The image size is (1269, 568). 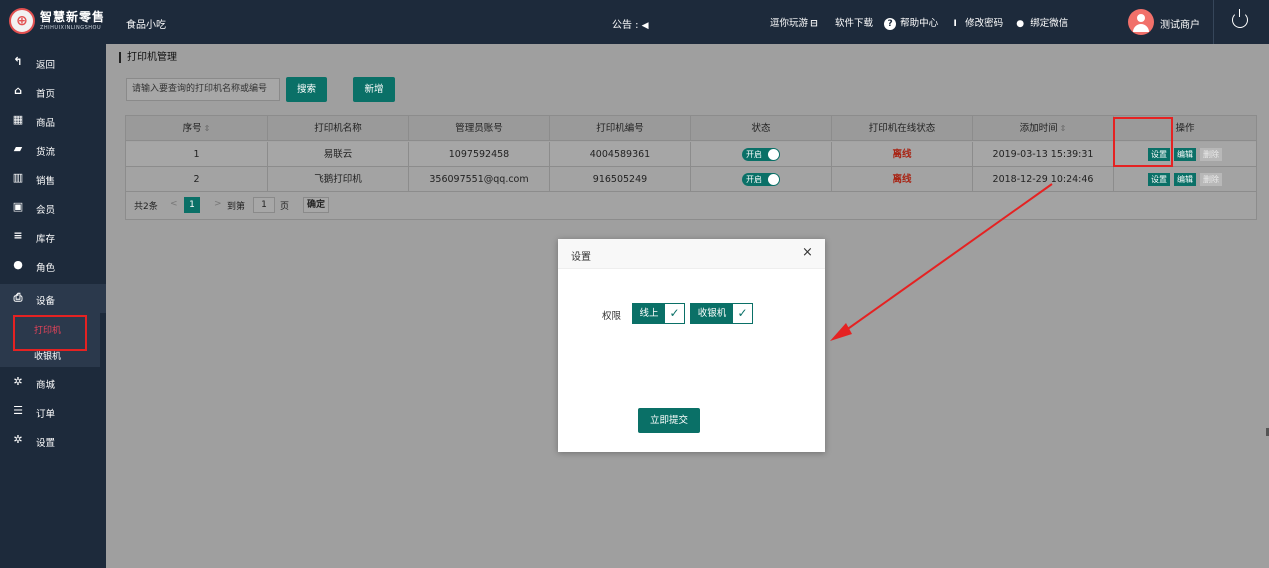 What do you see at coordinates (691, 345) in the screenshot?
I see `settings-dialog: 设置 × 权限 线上 ✓ 收银机 ✓ 立即提交` at bounding box center [691, 345].